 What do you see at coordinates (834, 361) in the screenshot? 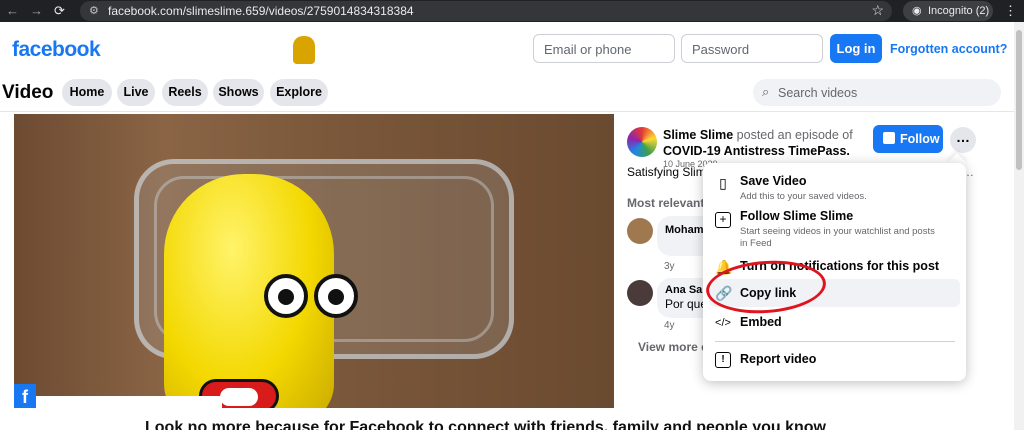
I see `menu-item-report: ! Report video` at bounding box center [834, 361].